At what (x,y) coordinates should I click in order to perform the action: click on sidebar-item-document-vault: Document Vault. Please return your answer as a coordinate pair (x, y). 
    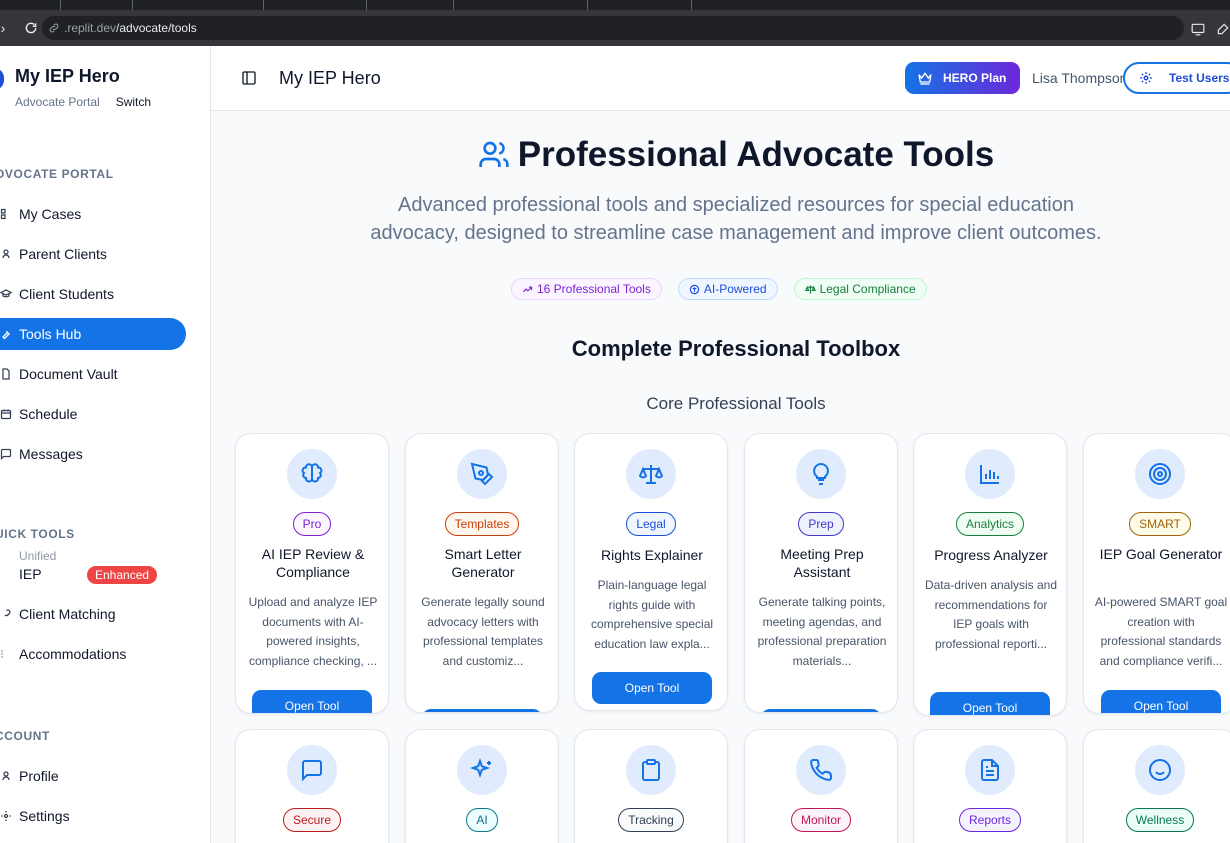
    Looking at the image, I should click on (93, 374).